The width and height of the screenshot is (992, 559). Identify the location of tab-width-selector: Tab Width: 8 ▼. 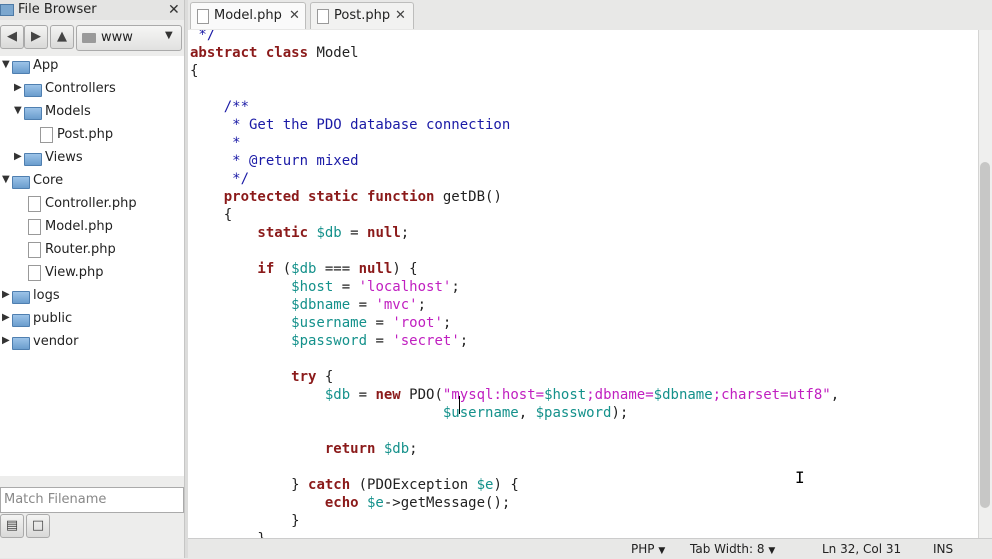
(732, 549).